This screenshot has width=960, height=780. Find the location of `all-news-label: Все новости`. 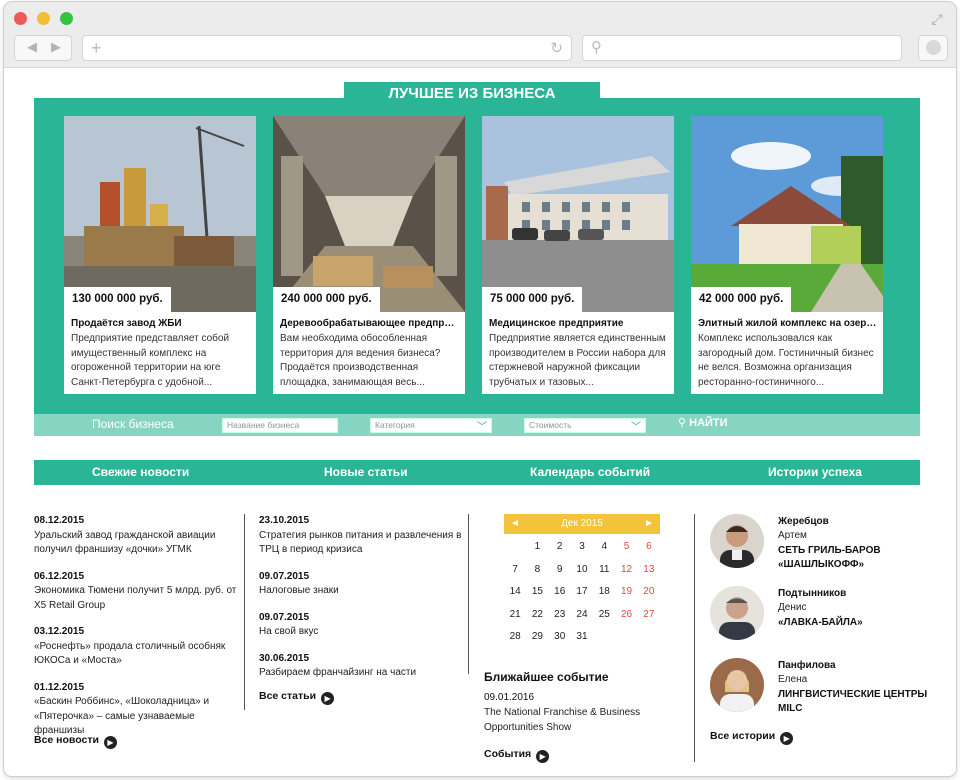

all-news-label: Все новости is located at coordinates (66, 740).